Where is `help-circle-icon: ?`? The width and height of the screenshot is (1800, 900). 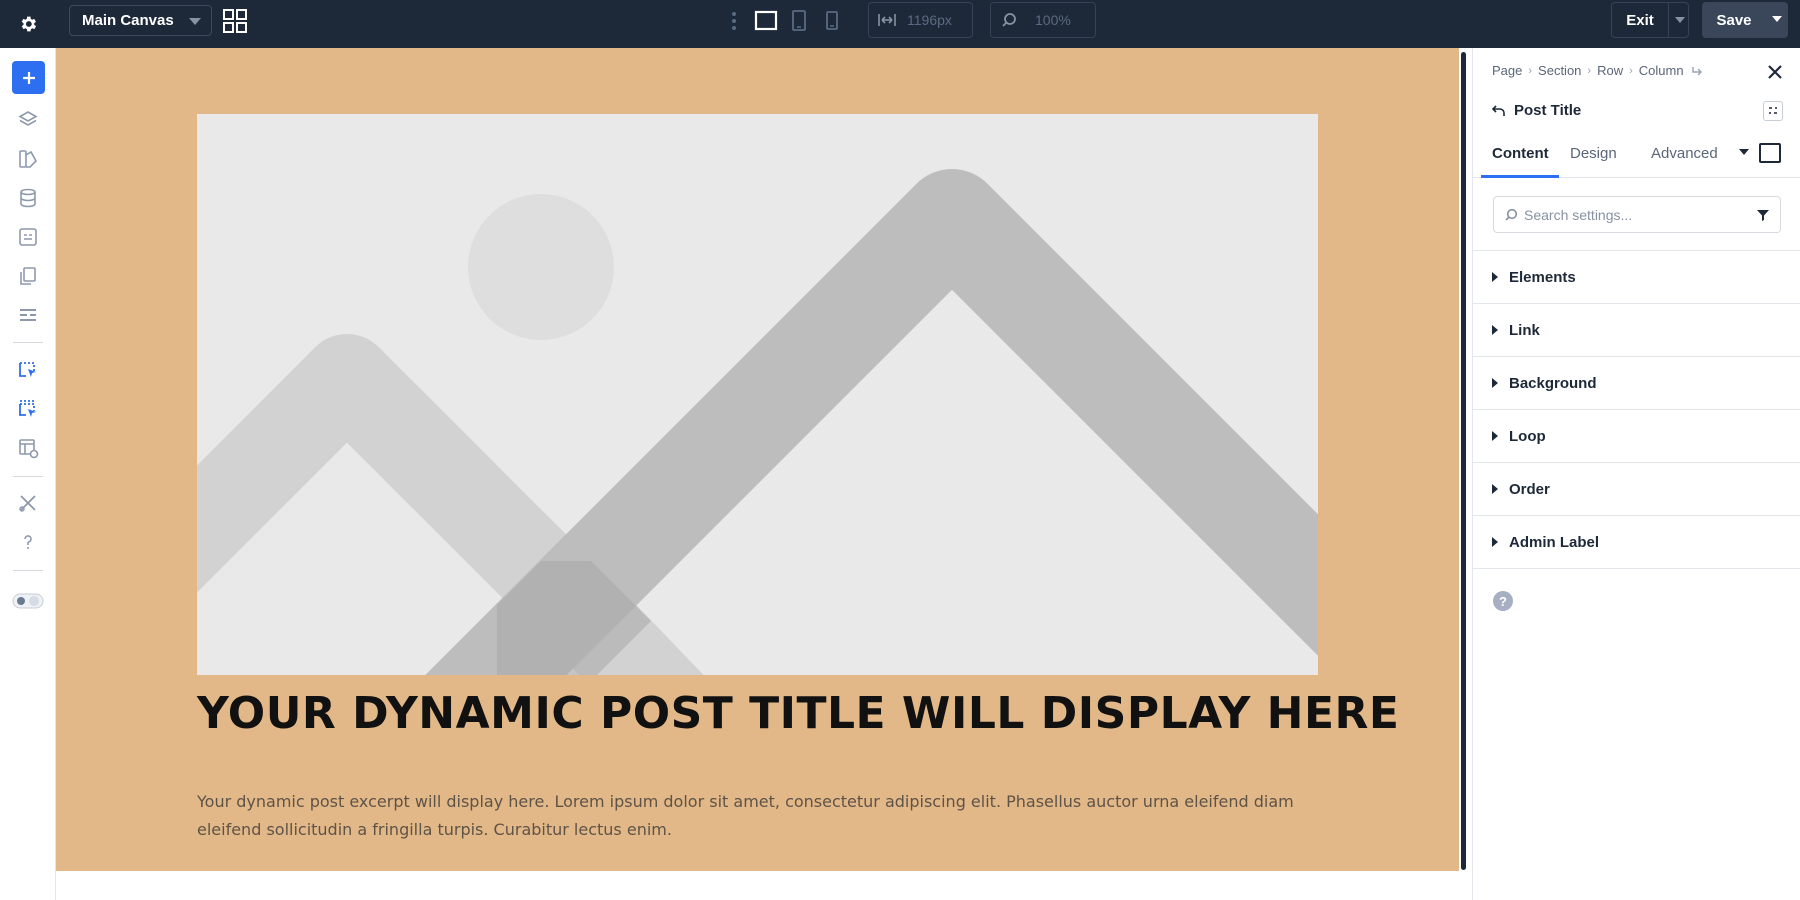 help-circle-icon: ? is located at coordinates (1503, 601).